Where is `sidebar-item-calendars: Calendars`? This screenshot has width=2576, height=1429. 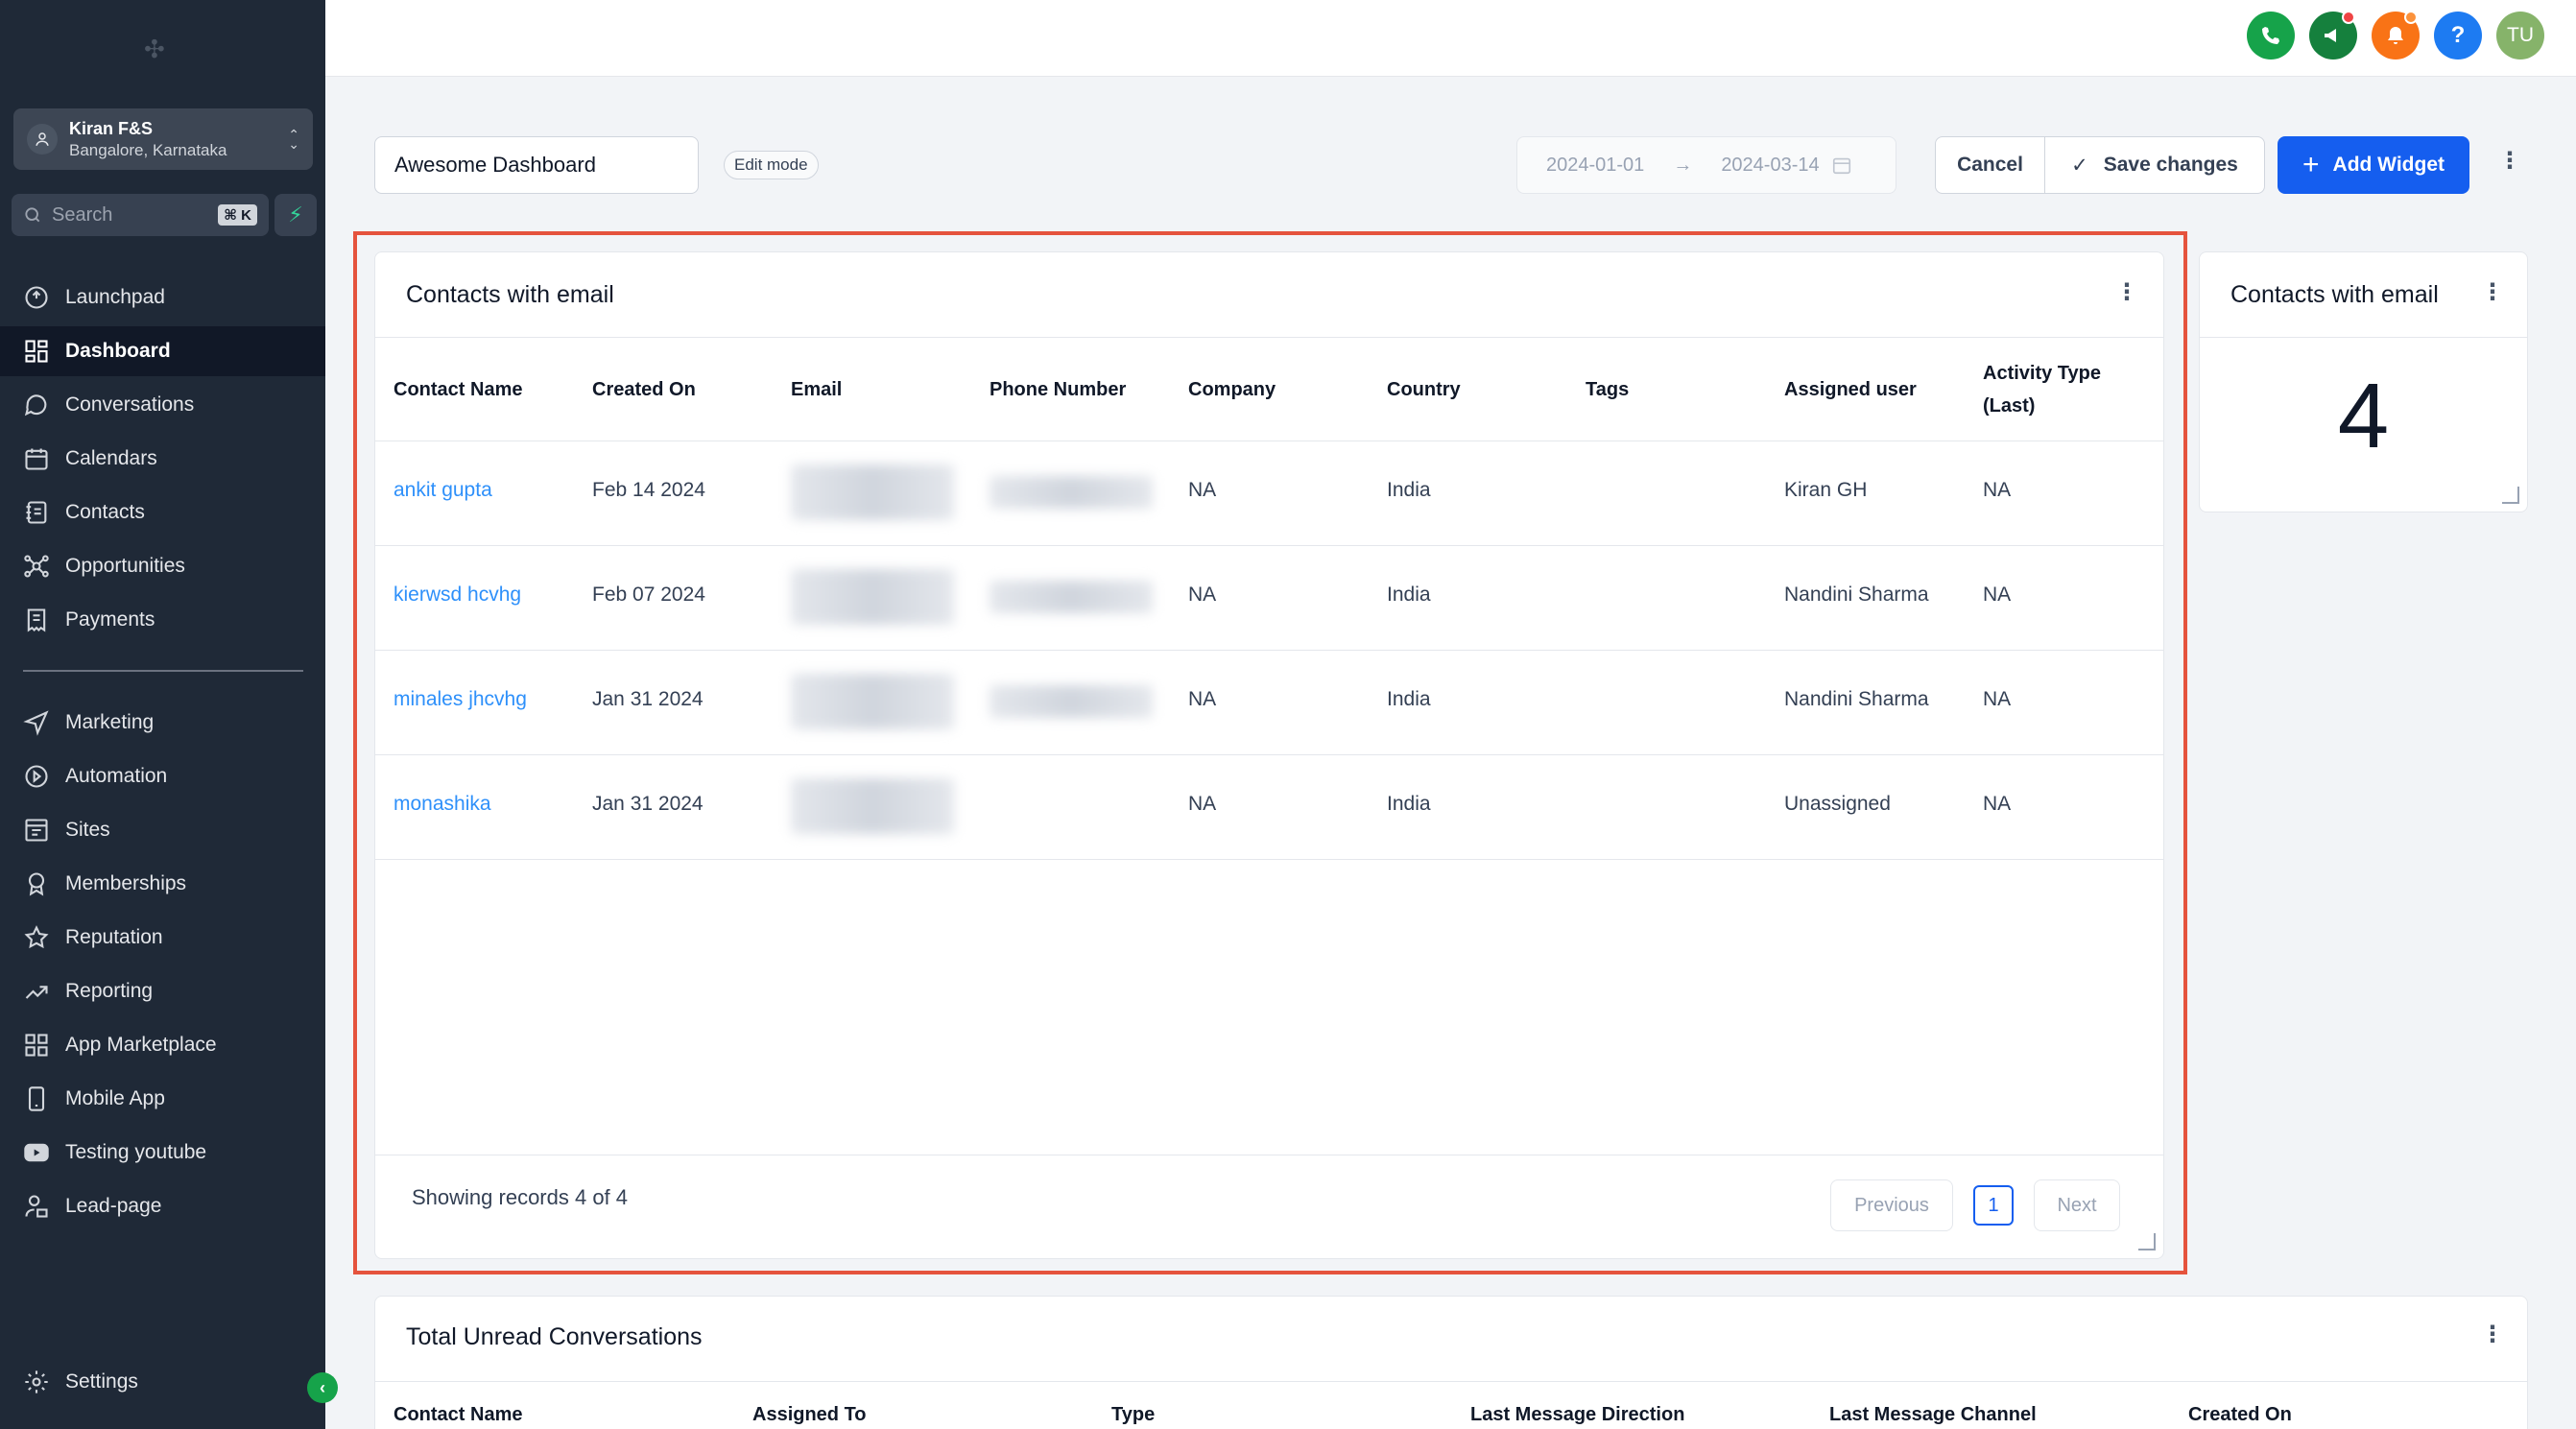 sidebar-item-calendars: Calendars is located at coordinates (162, 459).